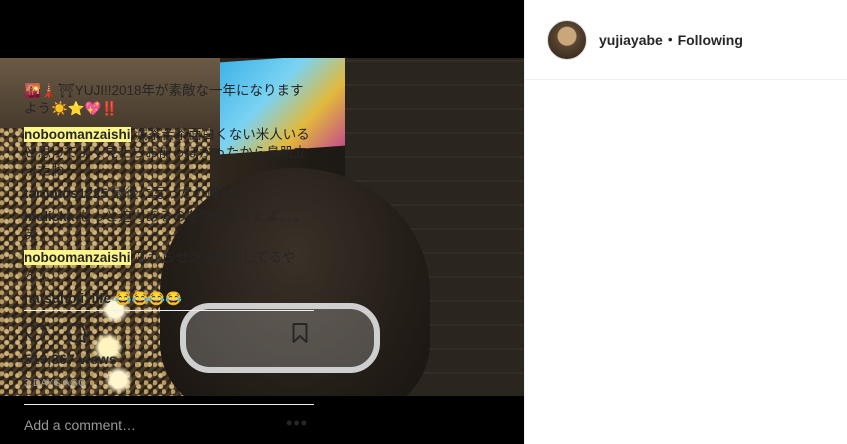 The height and width of the screenshot is (444, 847). Describe the element at coordinates (169, 424) in the screenshot. I see `add-comment-bar: Add a comment… •••` at that location.